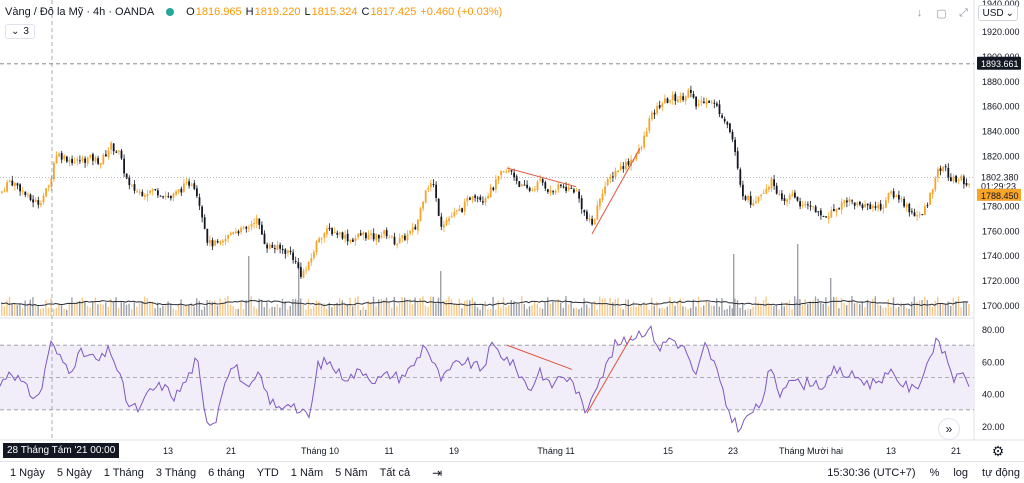  What do you see at coordinates (998, 451) in the screenshot?
I see `gear-icon: ⚙` at bounding box center [998, 451].